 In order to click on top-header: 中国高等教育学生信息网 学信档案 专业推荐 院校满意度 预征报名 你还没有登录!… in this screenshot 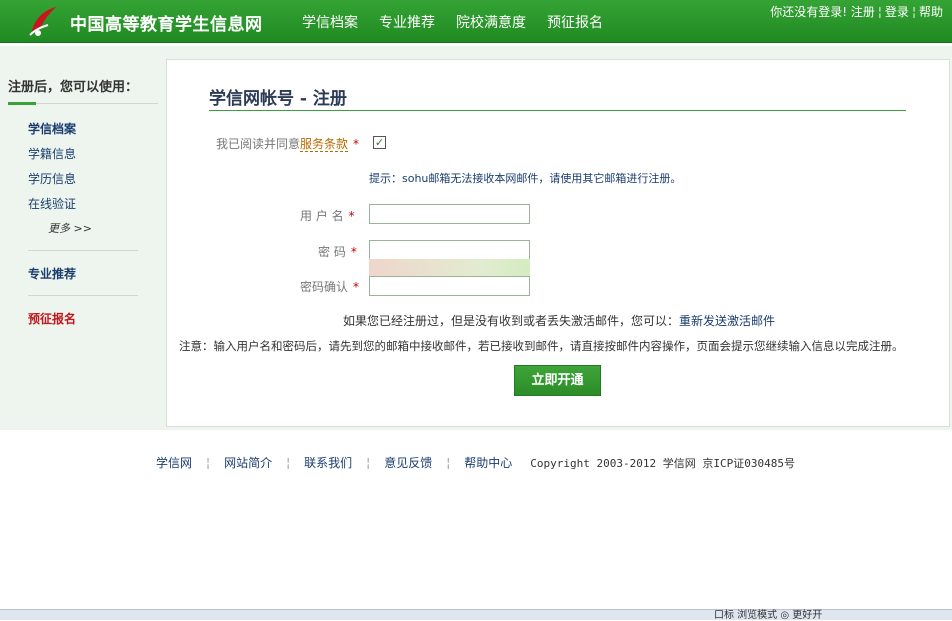, I will do `click(476, 21)`.